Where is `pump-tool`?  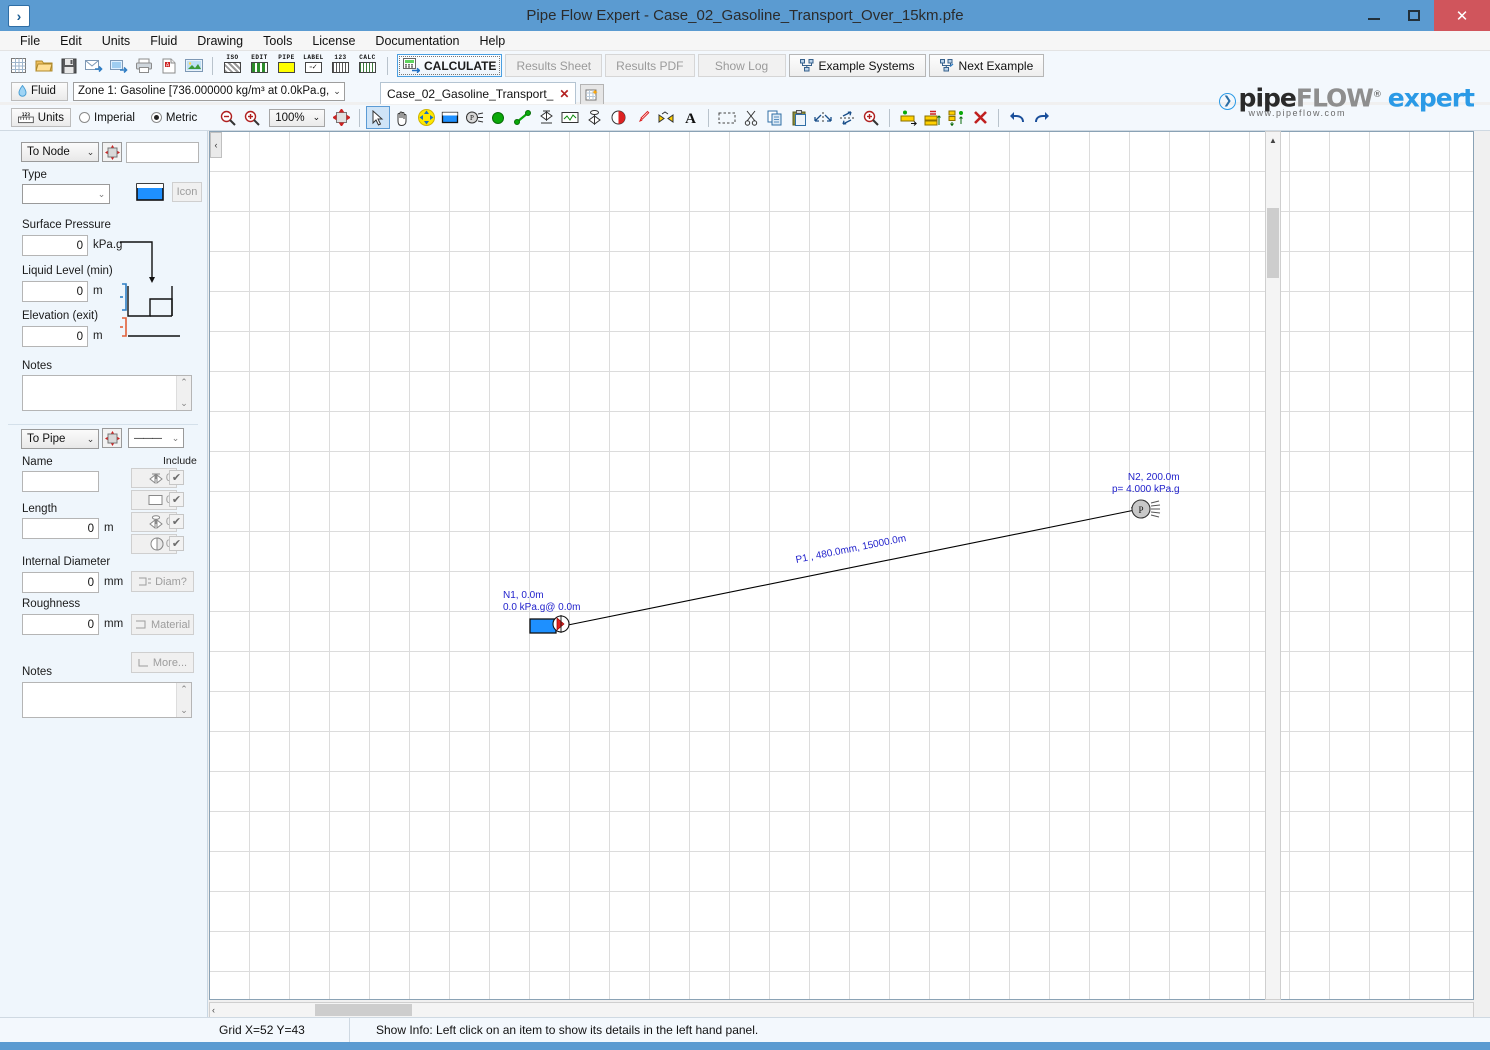 pump-tool is located at coordinates (618, 117).